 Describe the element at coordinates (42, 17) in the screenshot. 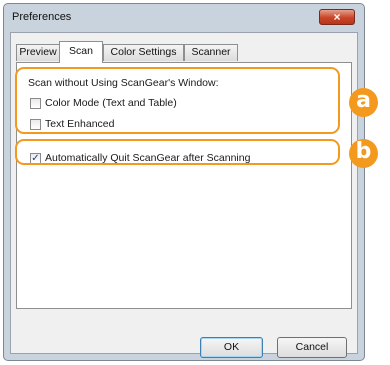

I see `window-title: Preferences` at that location.